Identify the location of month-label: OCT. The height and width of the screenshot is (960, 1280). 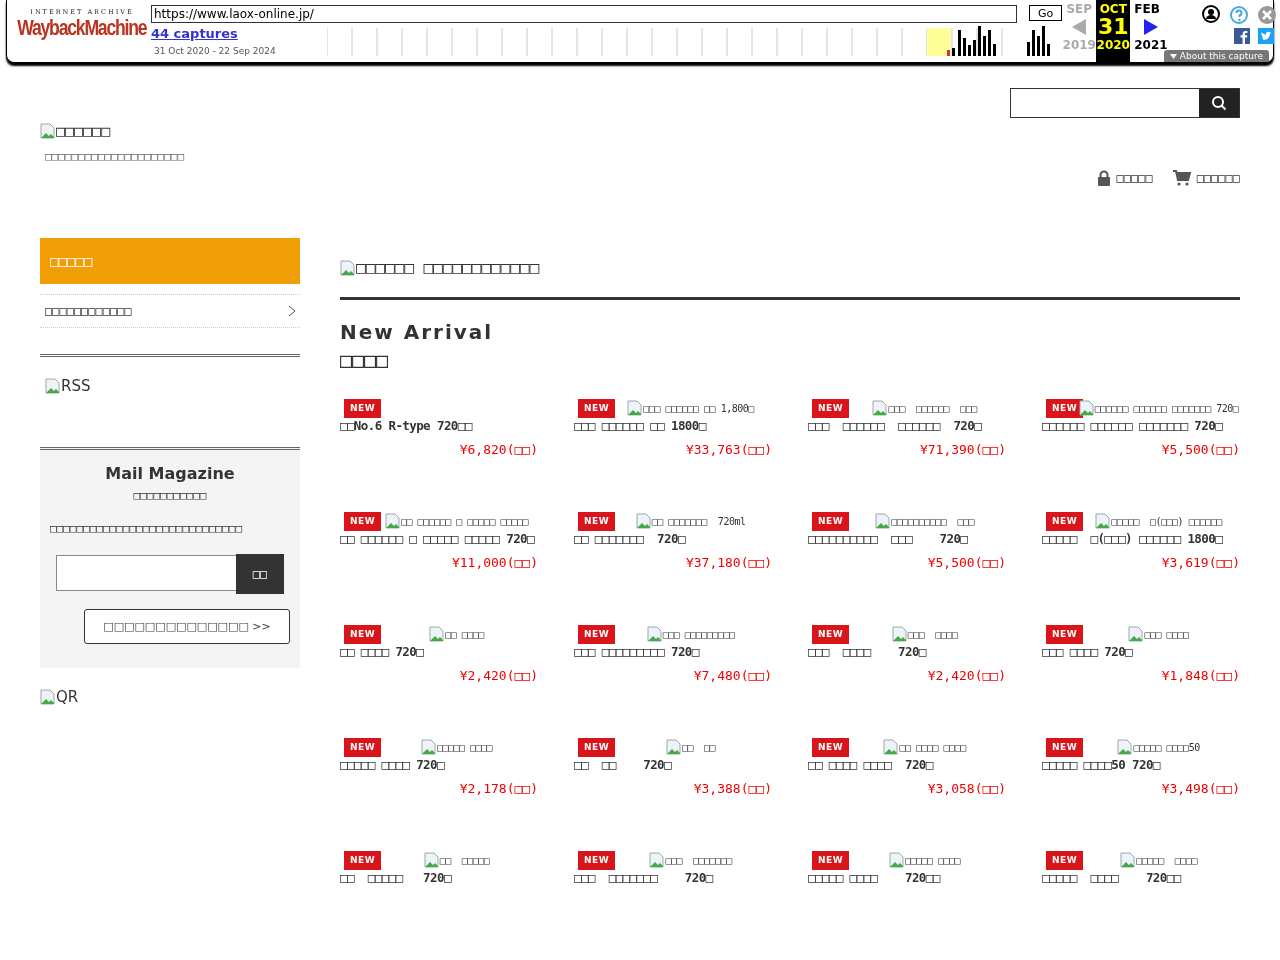
(1113, 9).